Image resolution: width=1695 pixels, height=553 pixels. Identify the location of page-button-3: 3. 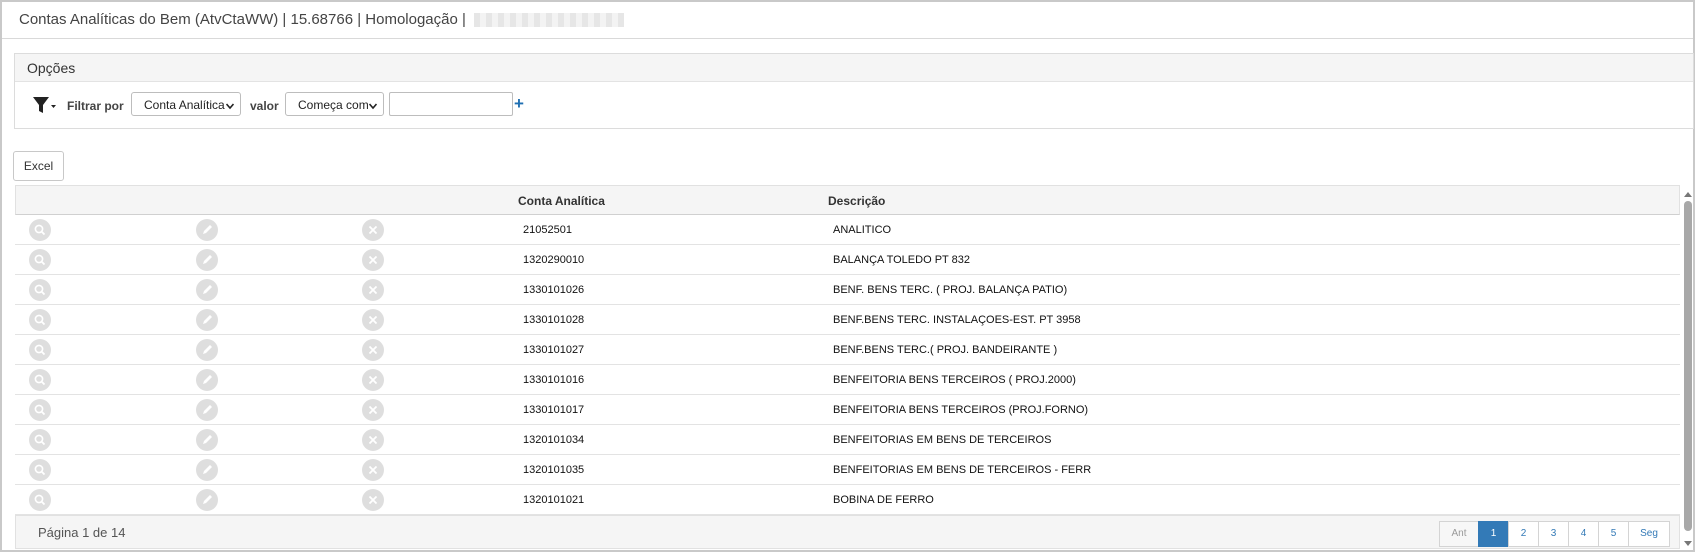
(1553, 534).